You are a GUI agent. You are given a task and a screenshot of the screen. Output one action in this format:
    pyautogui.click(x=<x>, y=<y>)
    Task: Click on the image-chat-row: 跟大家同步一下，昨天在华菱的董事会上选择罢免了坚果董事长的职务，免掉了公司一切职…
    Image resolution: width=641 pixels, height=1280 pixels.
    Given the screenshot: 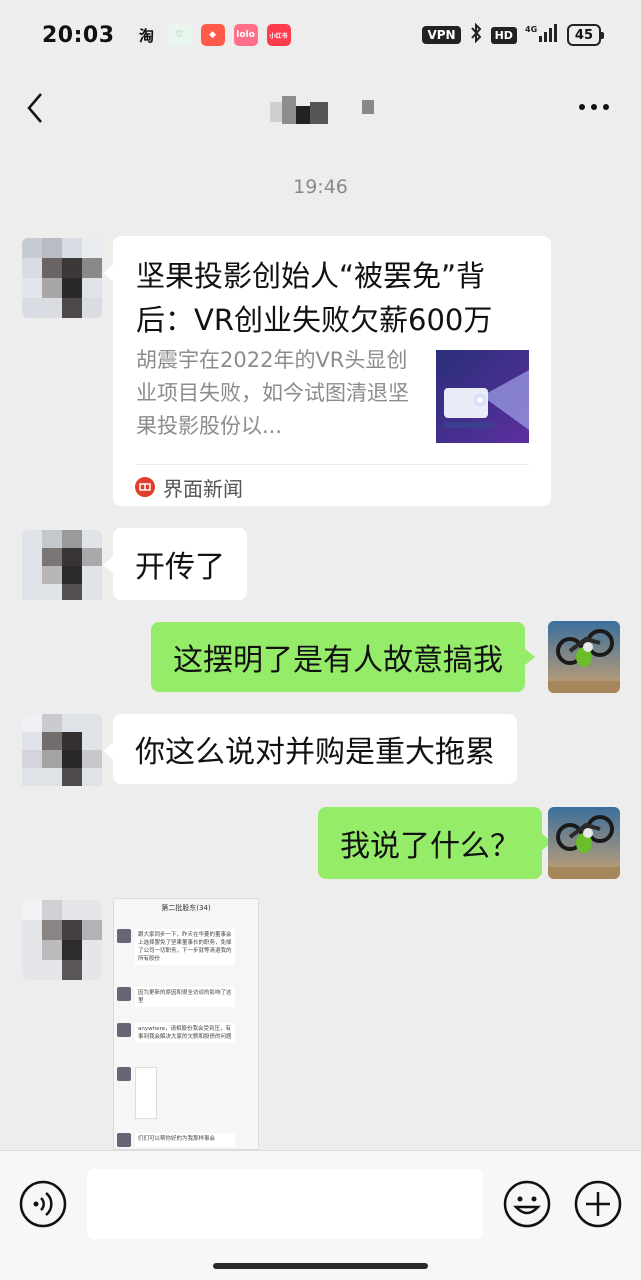 What is the action you would take?
    pyautogui.click(x=176, y=947)
    